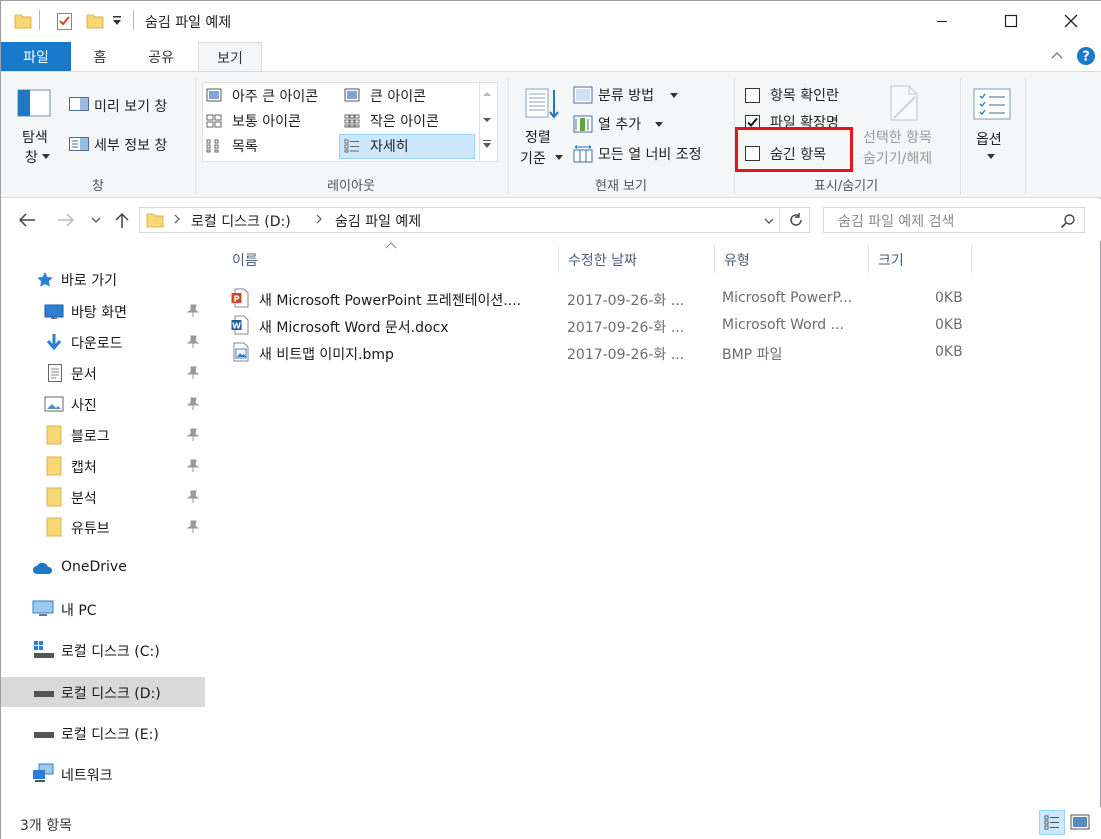 The height and width of the screenshot is (839, 1101). Describe the element at coordinates (1086, 56) in the screenshot. I see `help-icon: ?` at that location.